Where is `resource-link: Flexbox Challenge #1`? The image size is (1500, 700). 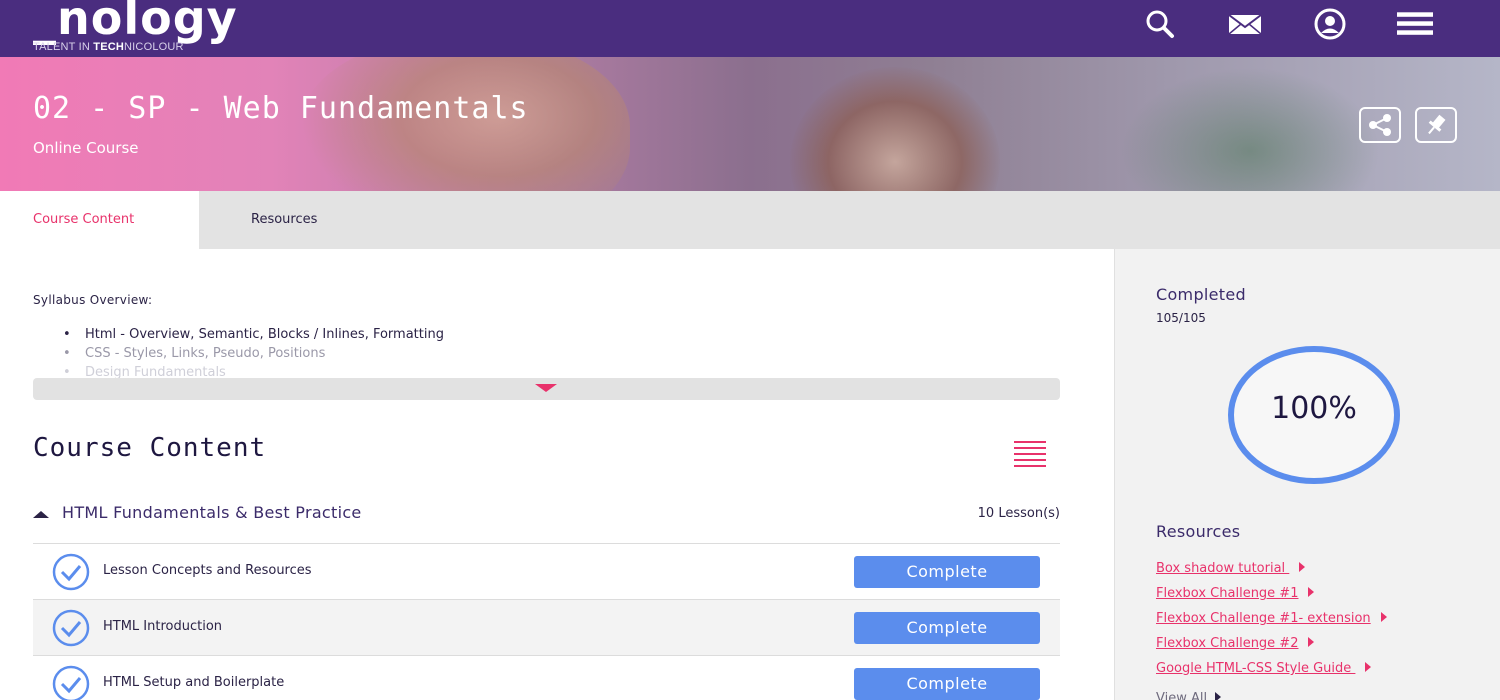
resource-link: Flexbox Challenge #1 is located at coordinates (1271, 598).